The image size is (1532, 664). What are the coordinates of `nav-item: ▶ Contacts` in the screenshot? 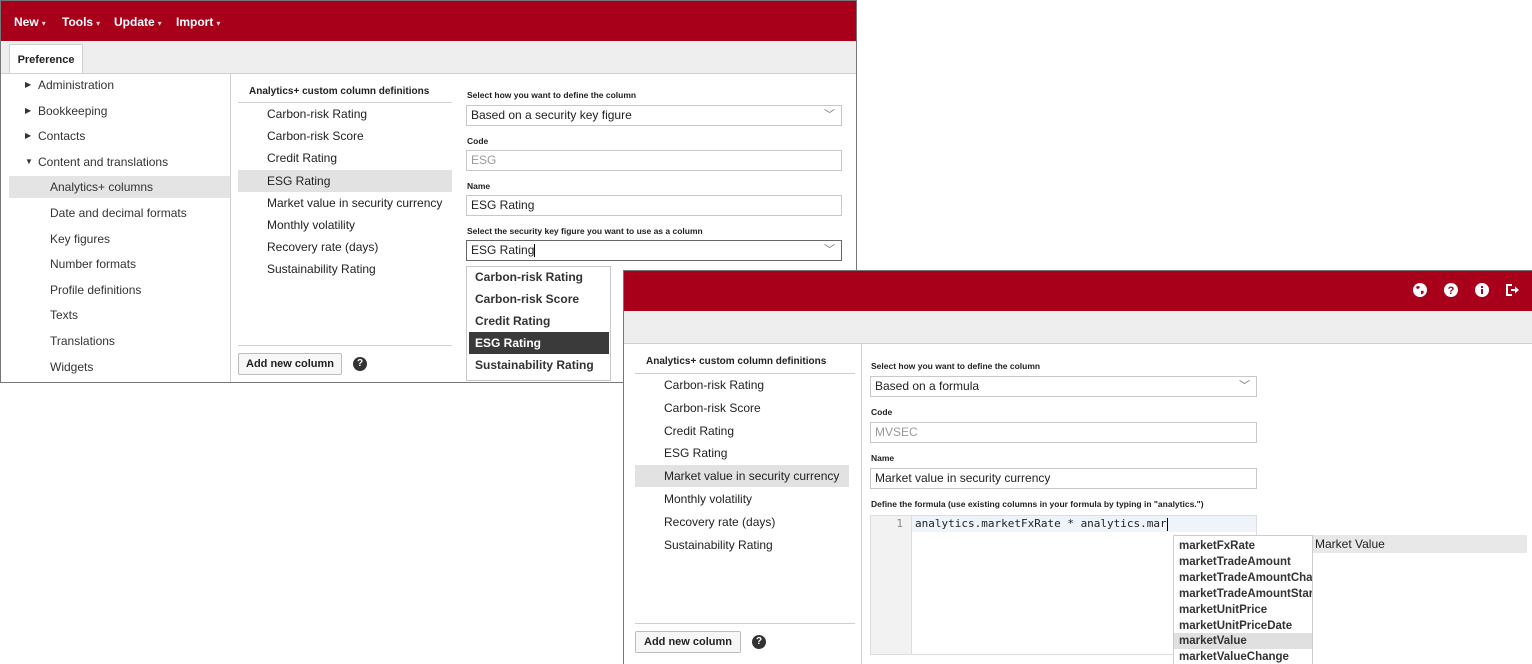 It's located at (119, 136).